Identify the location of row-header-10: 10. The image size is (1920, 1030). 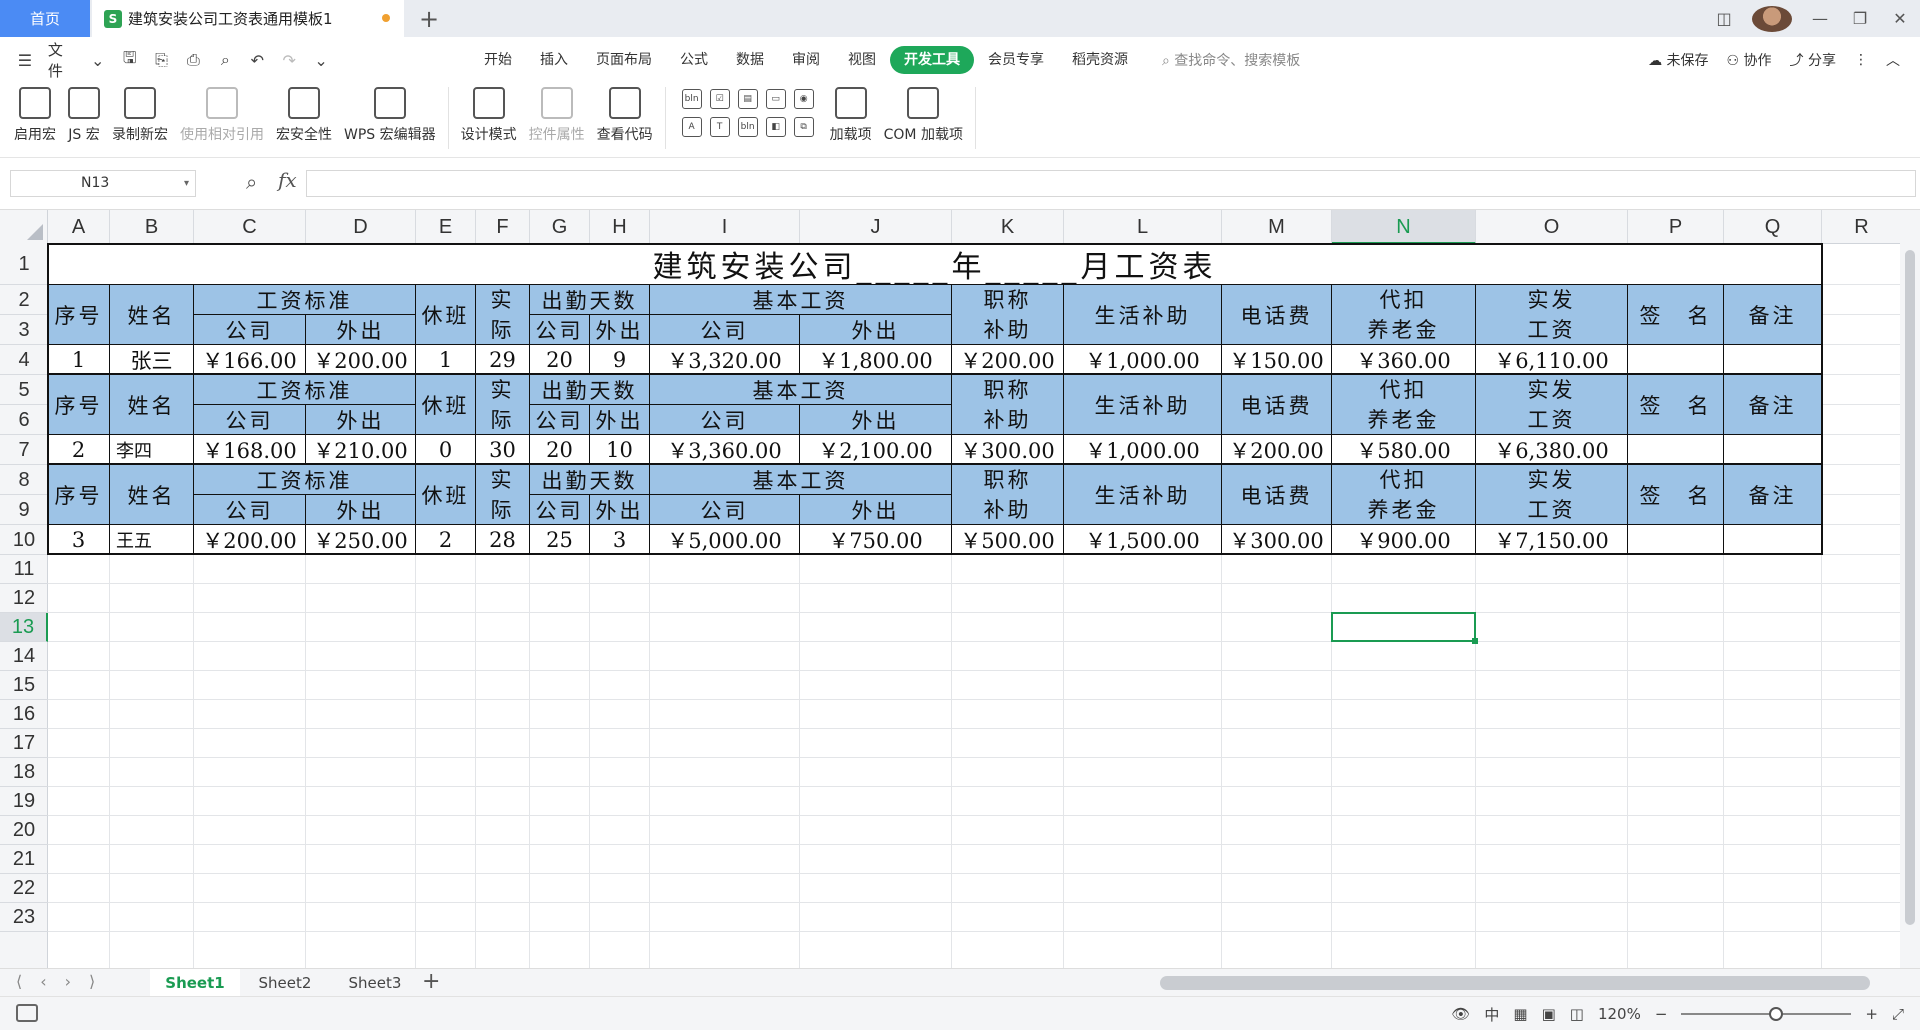
(24, 540).